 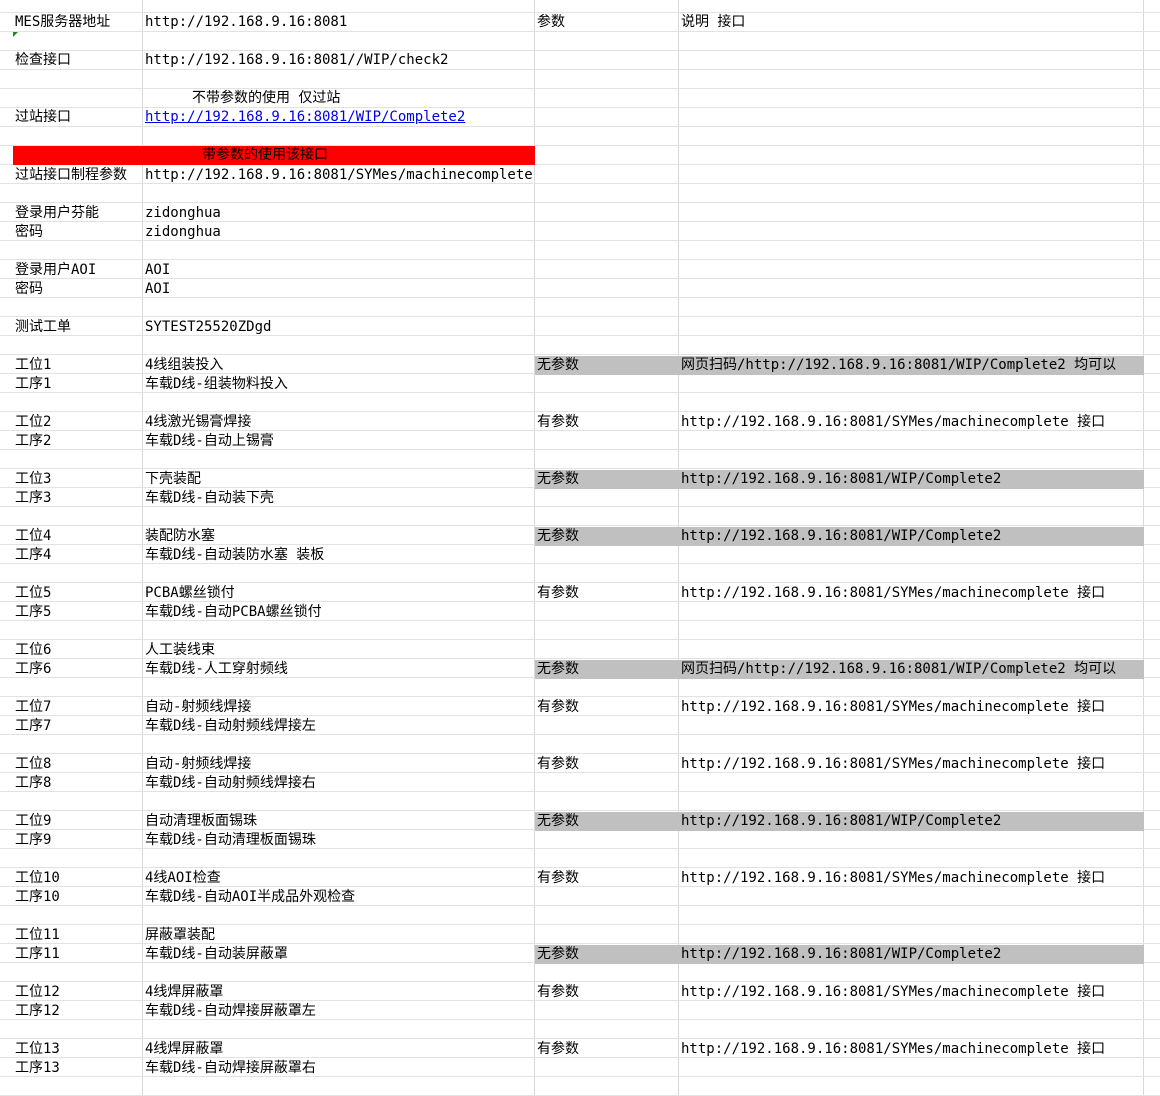 I want to click on process-id: 工序10, so click(x=78, y=897).